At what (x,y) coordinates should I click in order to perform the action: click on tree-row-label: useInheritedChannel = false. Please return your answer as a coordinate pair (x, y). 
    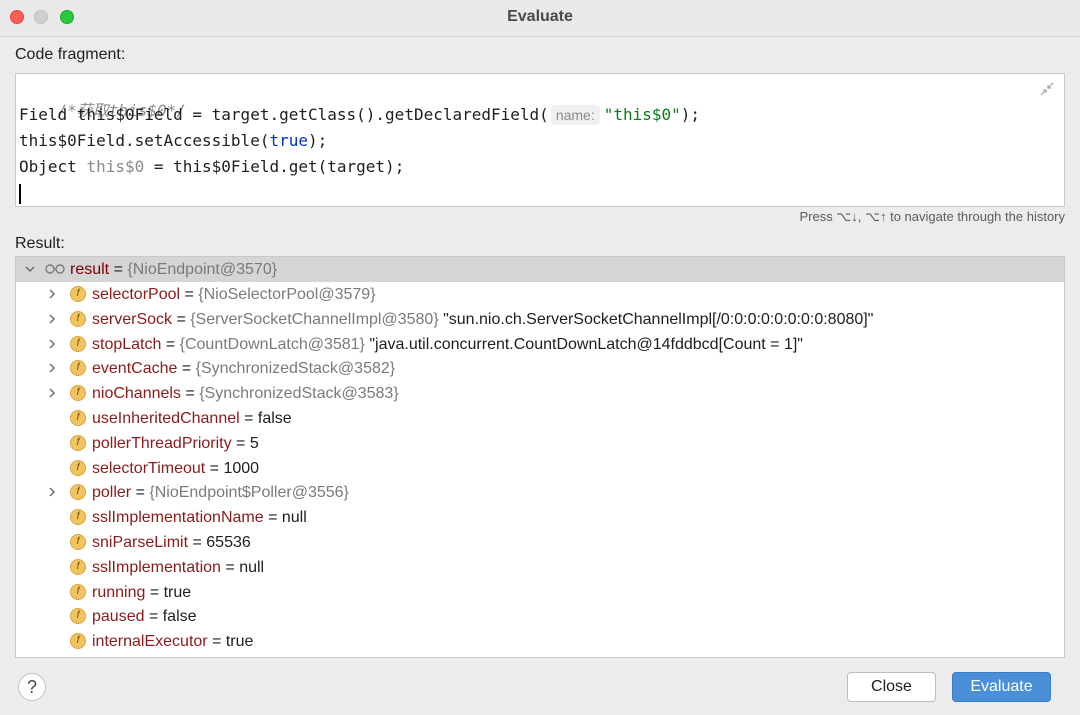
    Looking at the image, I should click on (192, 418).